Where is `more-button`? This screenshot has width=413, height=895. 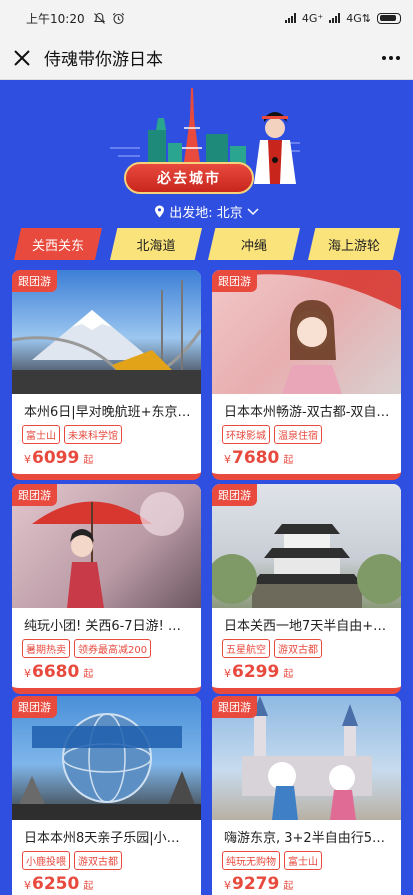
more-button is located at coordinates (391, 58).